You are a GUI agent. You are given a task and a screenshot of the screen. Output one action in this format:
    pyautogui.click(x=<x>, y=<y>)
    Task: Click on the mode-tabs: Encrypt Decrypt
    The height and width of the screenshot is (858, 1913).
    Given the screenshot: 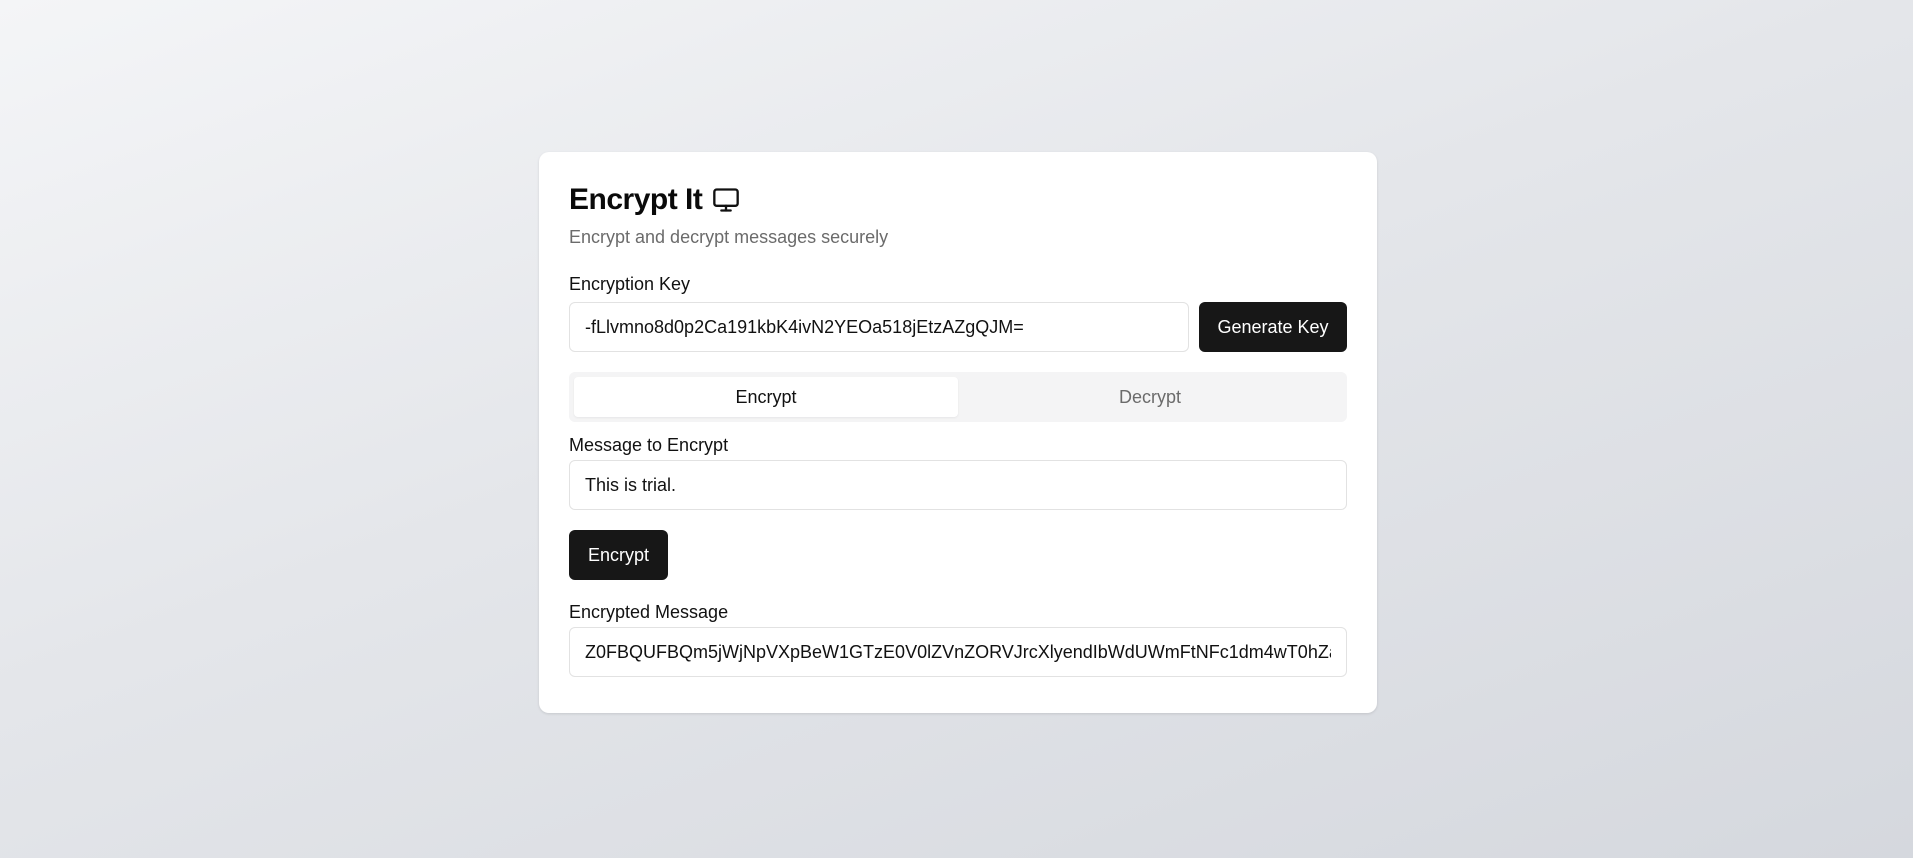 What is the action you would take?
    pyautogui.click(x=958, y=397)
    